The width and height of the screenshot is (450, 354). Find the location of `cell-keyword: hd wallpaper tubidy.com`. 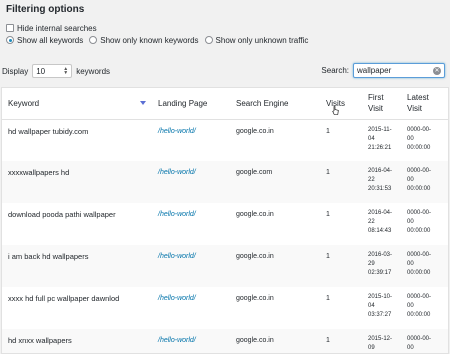

cell-keyword: hd wallpaper tubidy.com is located at coordinates (48, 131).